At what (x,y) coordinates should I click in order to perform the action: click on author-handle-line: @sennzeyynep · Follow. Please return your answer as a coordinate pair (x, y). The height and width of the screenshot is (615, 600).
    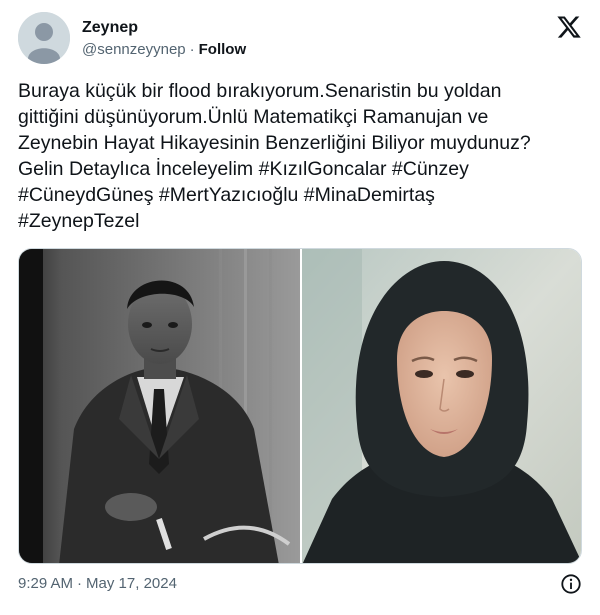
    Looking at the image, I should click on (164, 50).